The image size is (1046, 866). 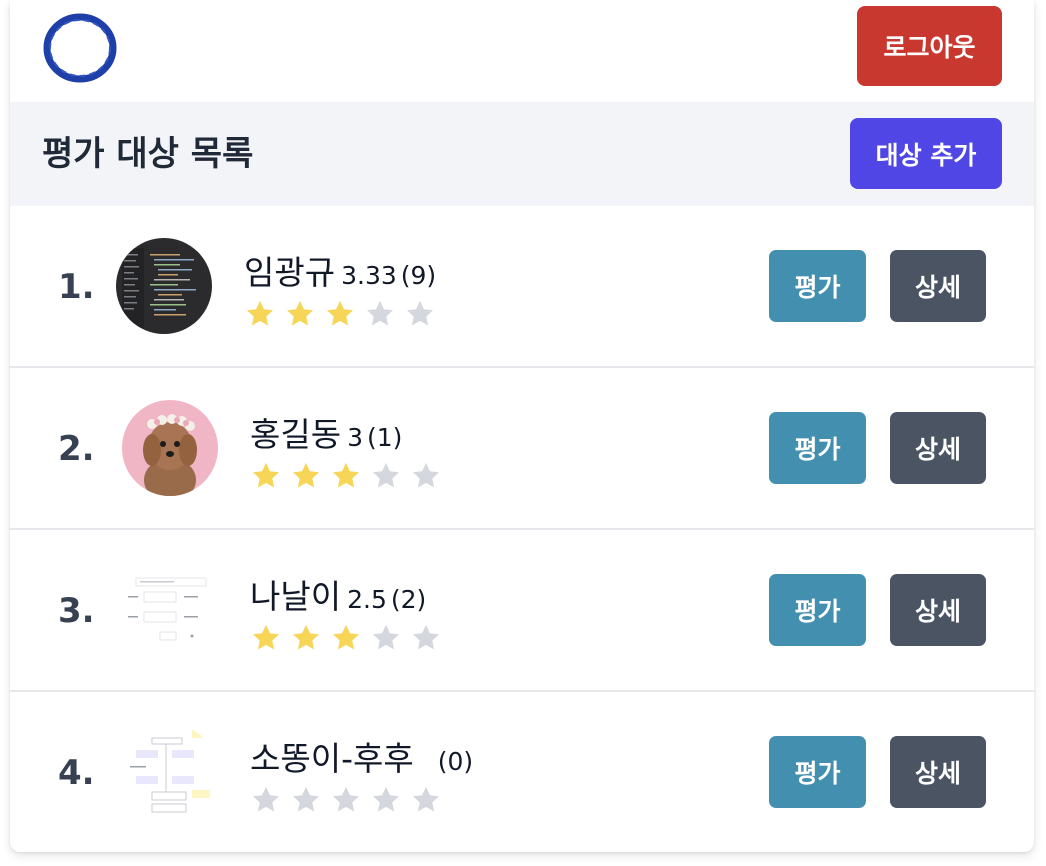 What do you see at coordinates (346, 612) in the screenshot?
I see `item-info: 나날이 2.5 (2)` at bounding box center [346, 612].